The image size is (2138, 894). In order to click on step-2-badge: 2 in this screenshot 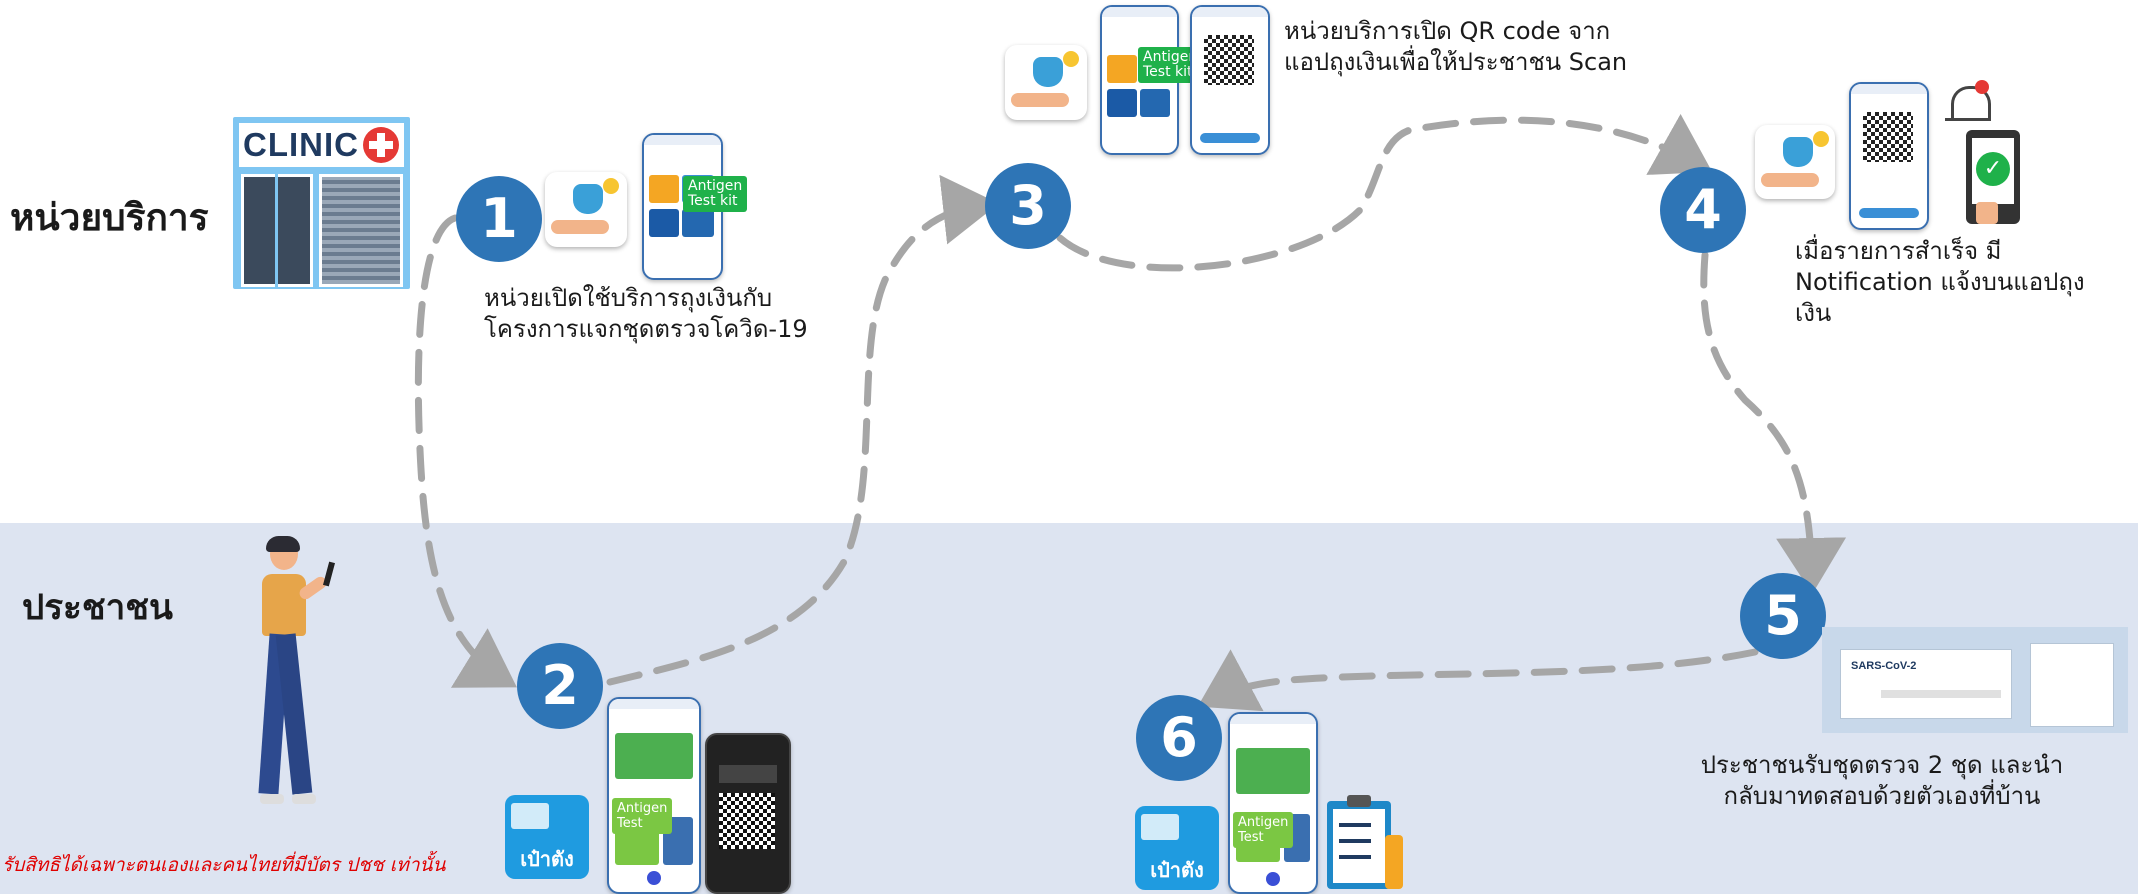, I will do `click(560, 686)`.